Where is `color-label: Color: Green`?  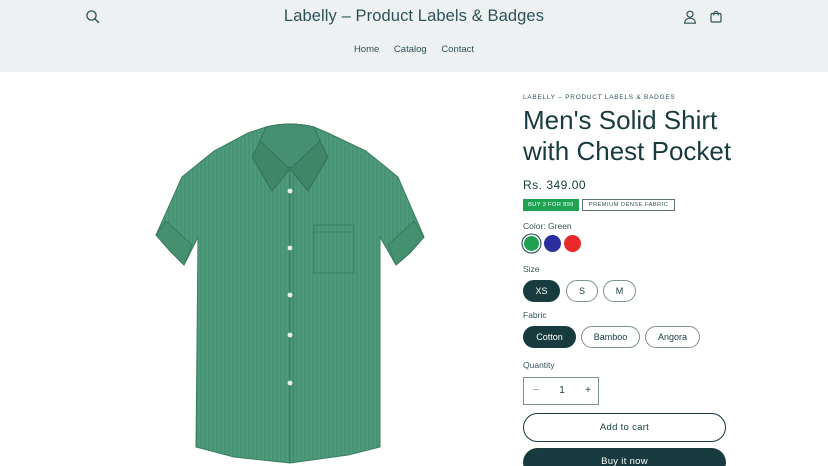
color-label: Color: Green is located at coordinates (547, 226).